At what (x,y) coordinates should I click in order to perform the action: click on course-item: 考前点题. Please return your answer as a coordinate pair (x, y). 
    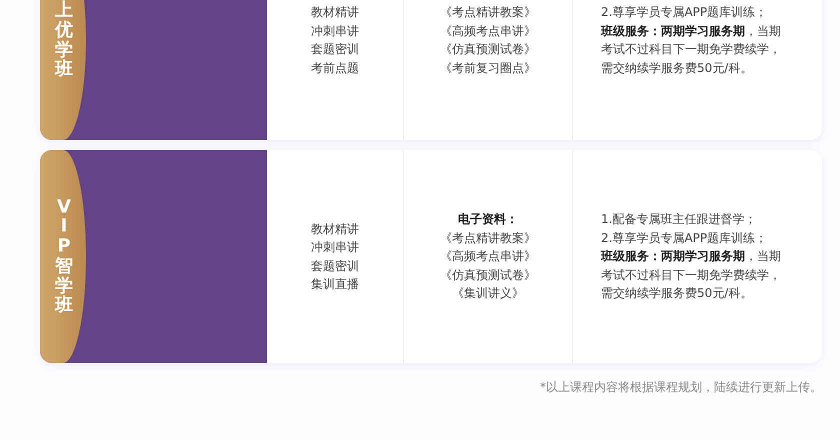
    Looking at the image, I should click on (335, 68).